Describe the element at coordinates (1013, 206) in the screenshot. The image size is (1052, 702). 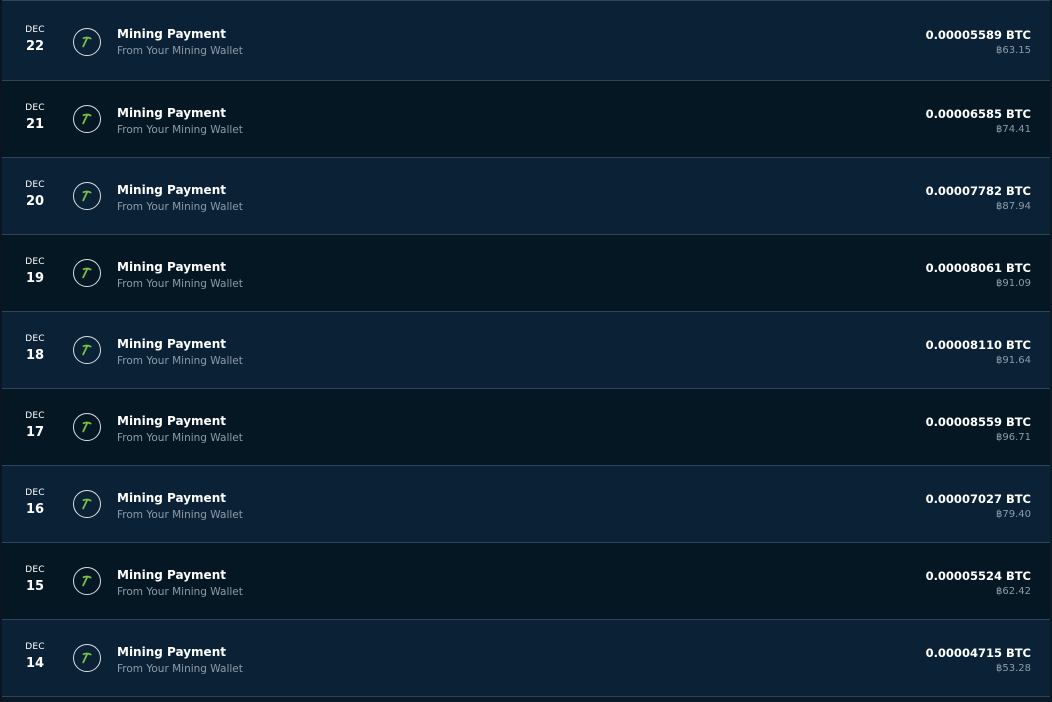
I see `transaction-fiat-value: ฿87.94` at that location.